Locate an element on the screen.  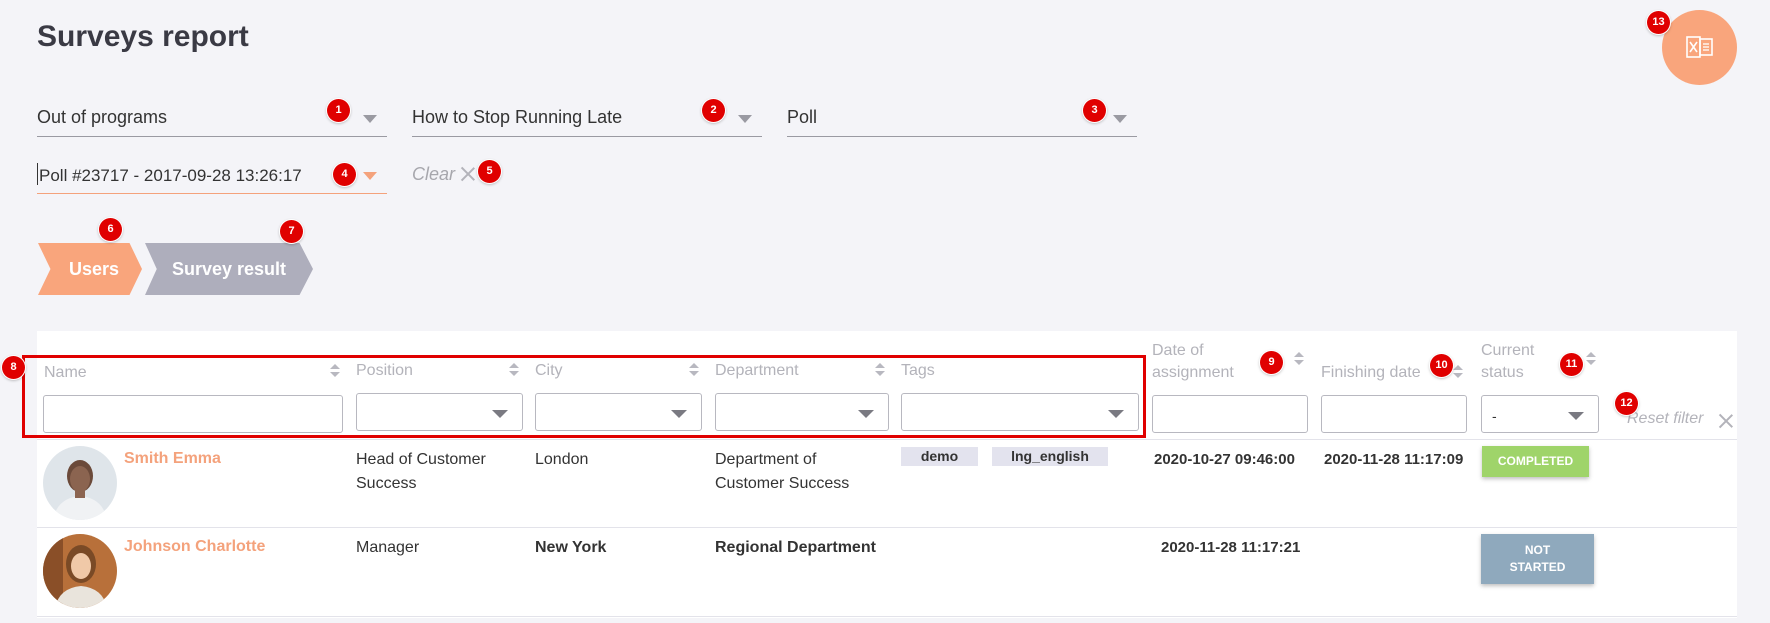
clear-button: Clear is located at coordinates (433, 174).